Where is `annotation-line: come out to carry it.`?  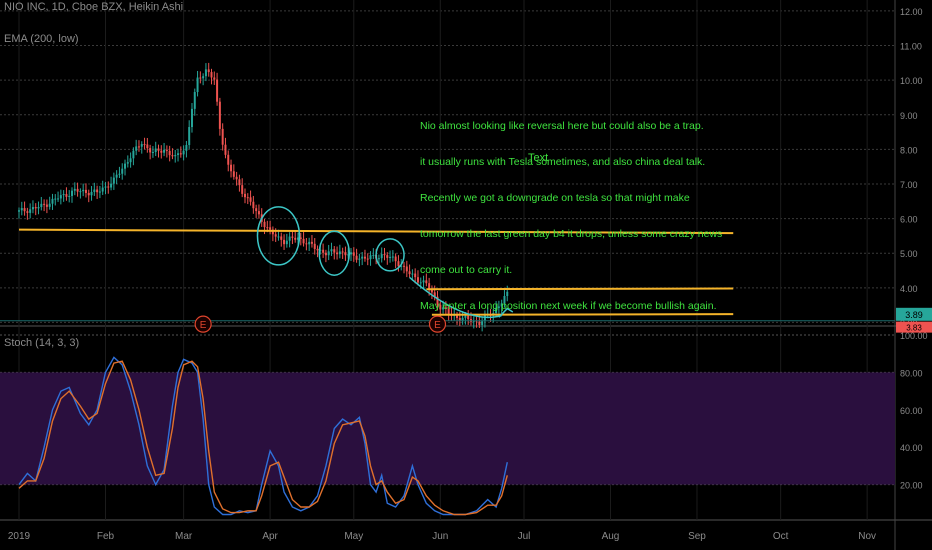
annotation-line: come out to carry it. is located at coordinates (466, 270).